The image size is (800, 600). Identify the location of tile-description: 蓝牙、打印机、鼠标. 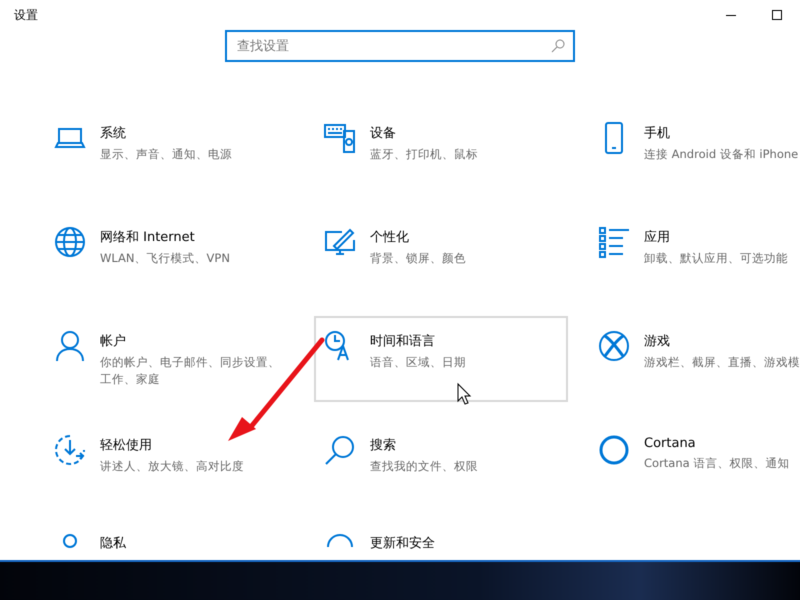
(424, 154).